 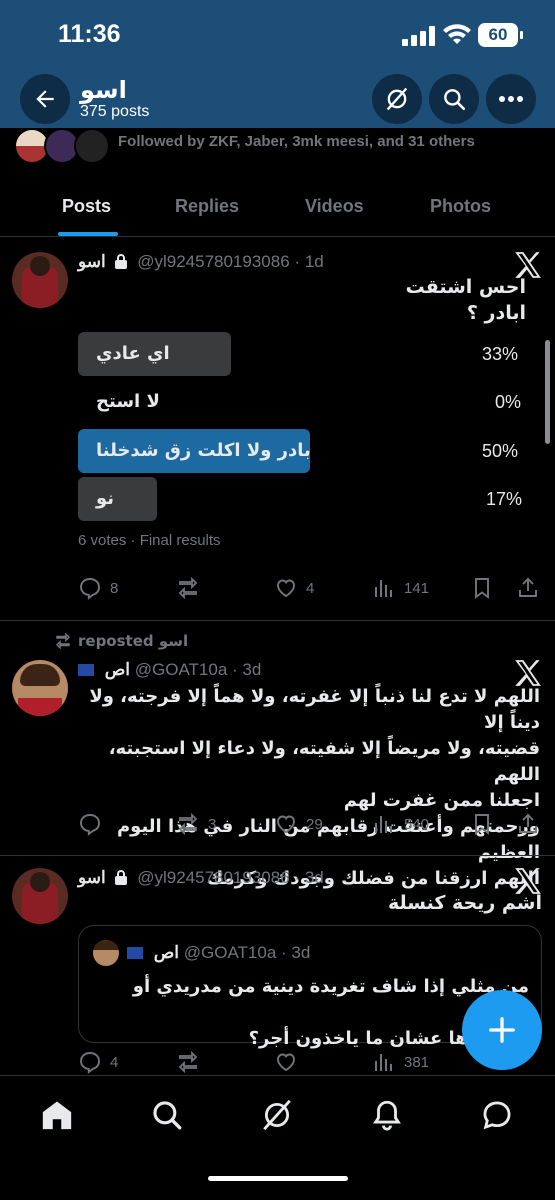 What do you see at coordinates (203, 450) in the screenshot?
I see `poll-option-label: بادر ولا اكلت زق شدخلنا` at bounding box center [203, 450].